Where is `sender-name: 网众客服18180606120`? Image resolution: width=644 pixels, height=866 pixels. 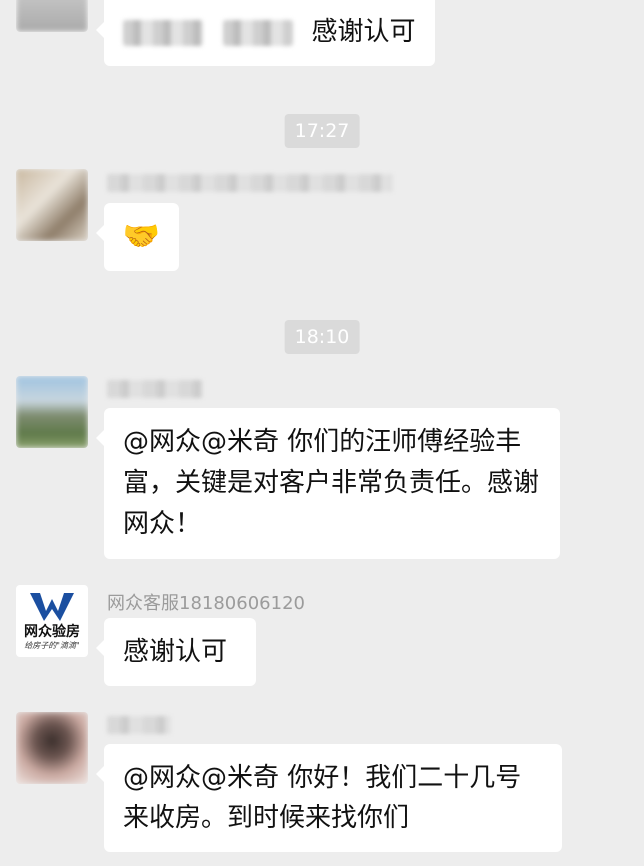 sender-name: 网众客服18180606120 is located at coordinates (206, 603).